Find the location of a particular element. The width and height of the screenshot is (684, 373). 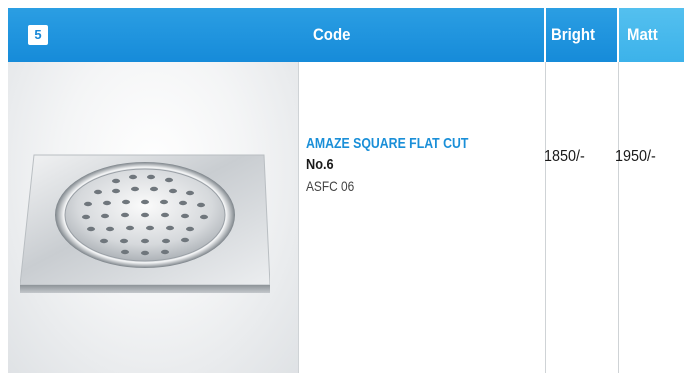

product-code: ASFC 06 is located at coordinates (330, 186).